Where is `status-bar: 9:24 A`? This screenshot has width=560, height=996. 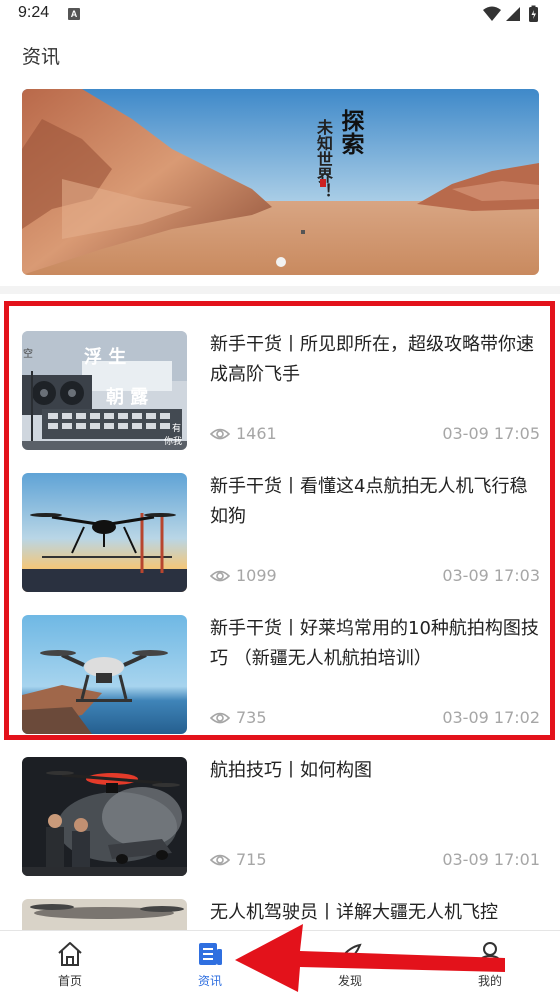
status-bar: 9:24 A is located at coordinates (280, 15).